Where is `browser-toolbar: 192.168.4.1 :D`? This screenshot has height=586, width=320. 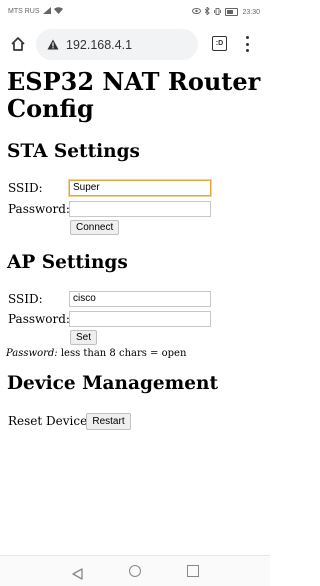
browser-toolbar: 192.168.4.1 :D is located at coordinates (135, 45).